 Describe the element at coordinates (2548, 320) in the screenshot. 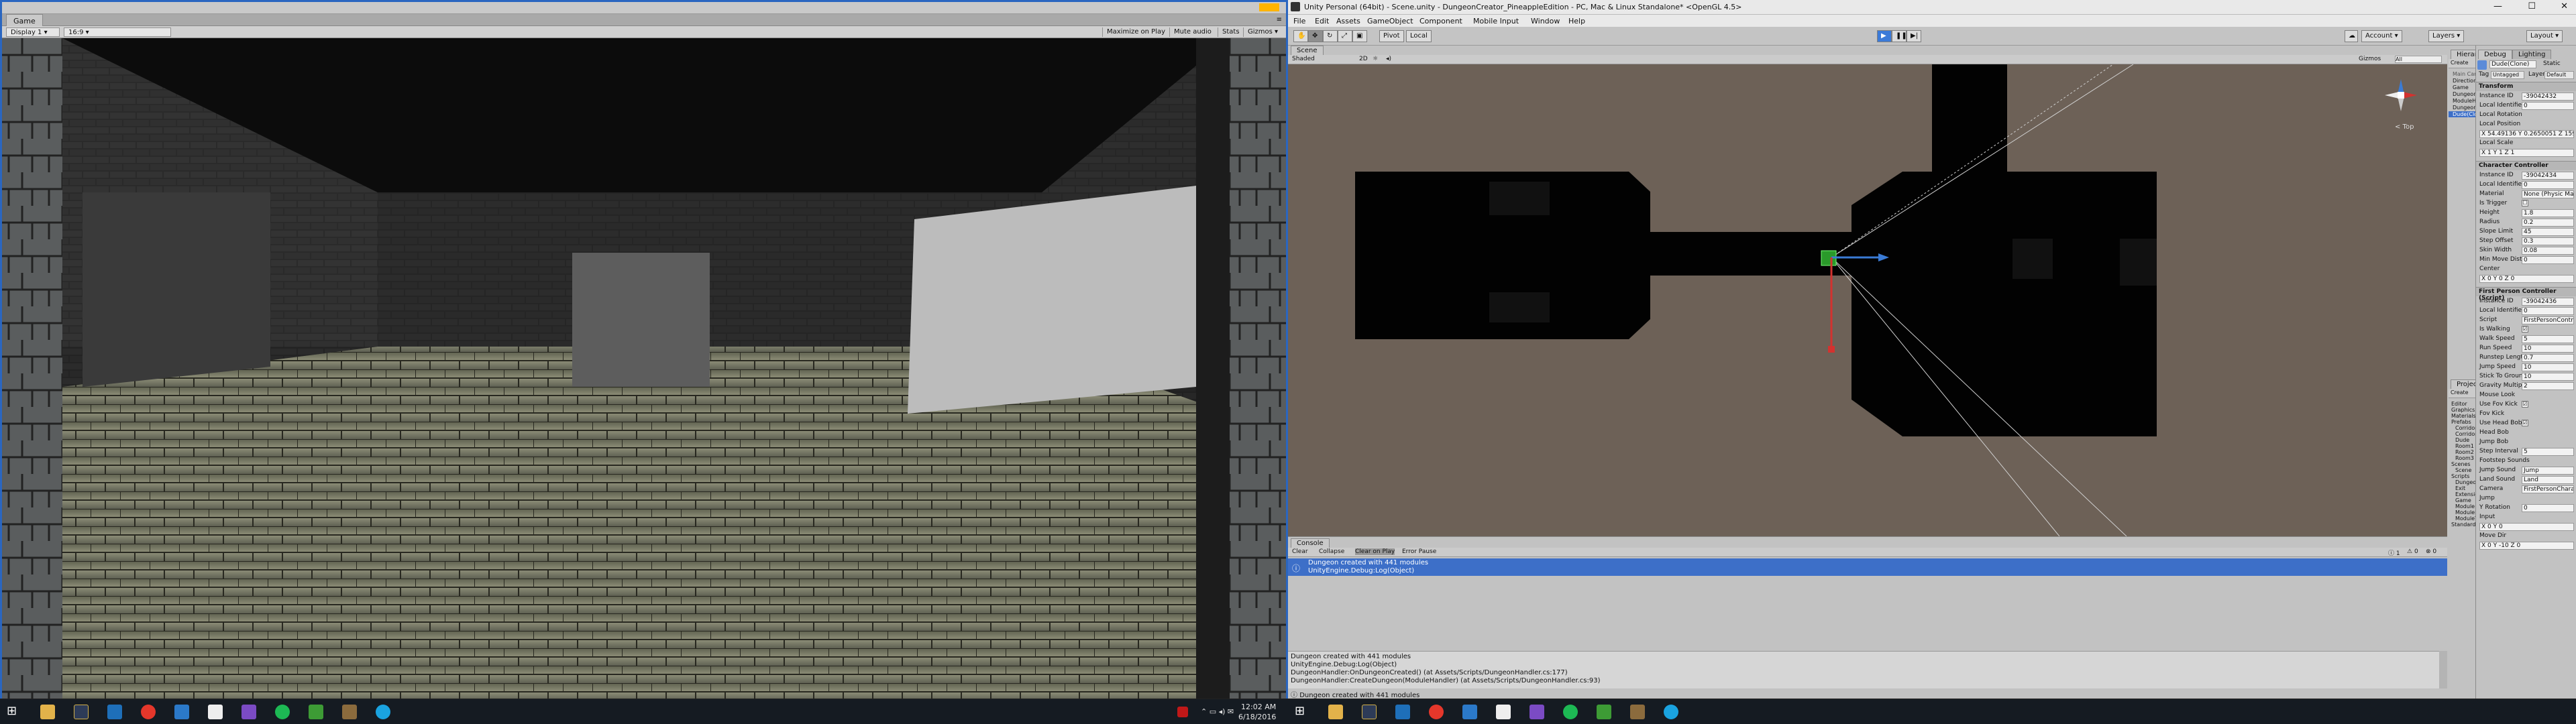

I see `property-field: FirstPersonController` at that location.